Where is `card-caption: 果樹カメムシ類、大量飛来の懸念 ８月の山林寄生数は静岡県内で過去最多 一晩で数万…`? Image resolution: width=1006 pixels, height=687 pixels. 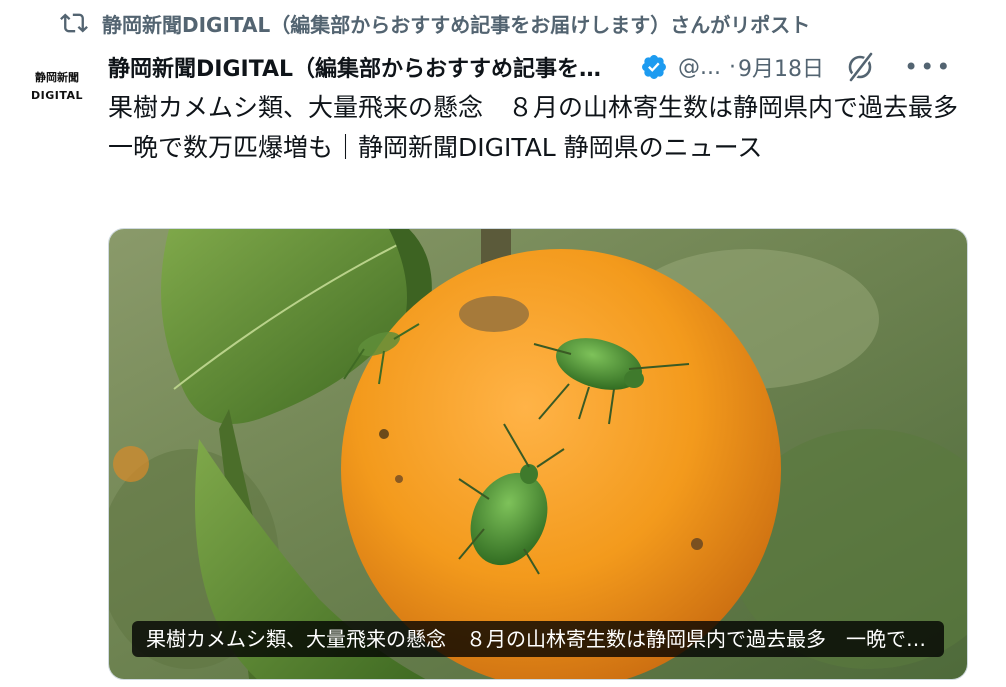 card-caption: 果樹カメムシ類、大量飛来の懸念 ８月の山林寄生数は静岡県内で過去最多 一晩で数万… is located at coordinates (538, 639).